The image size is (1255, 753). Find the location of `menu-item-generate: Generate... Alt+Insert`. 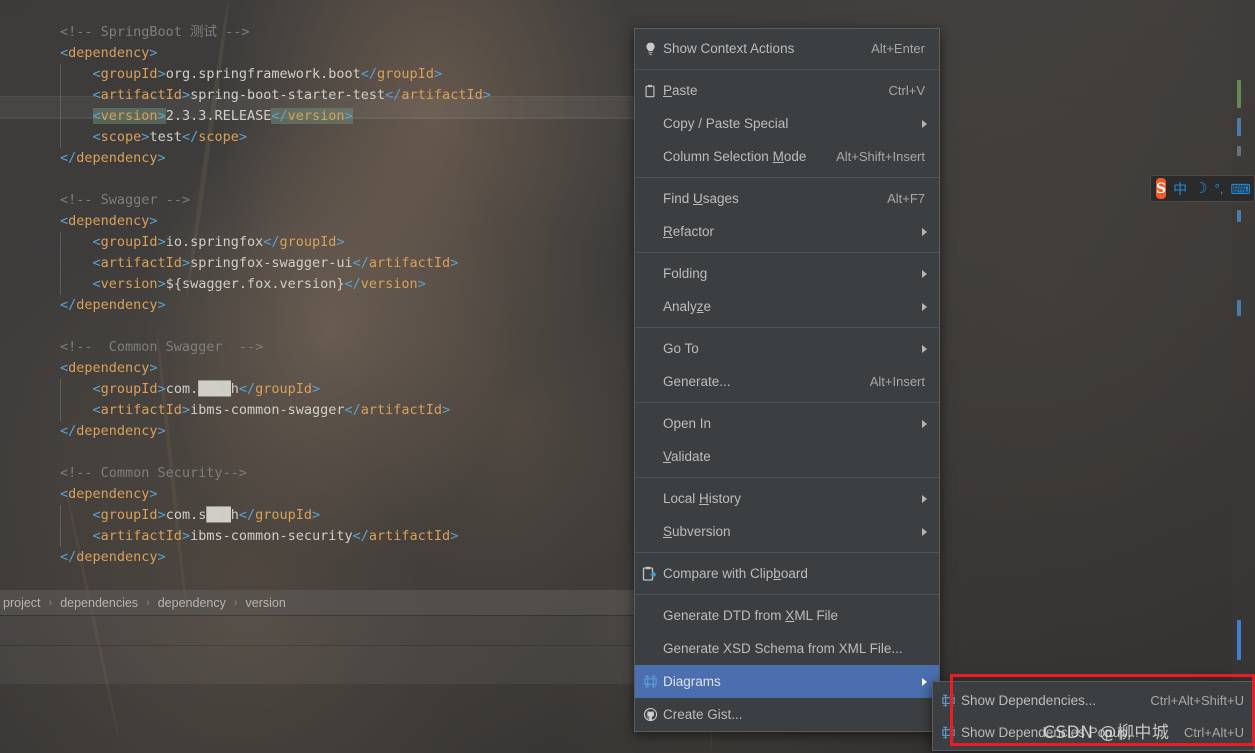

menu-item-generate: Generate... Alt+Insert is located at coordinates (787, 381).